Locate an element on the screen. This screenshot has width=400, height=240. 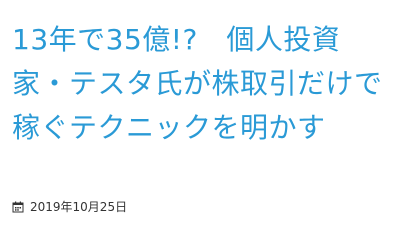
post-date-meta: 2019年10月25日 is located at coordinates (69, 207).